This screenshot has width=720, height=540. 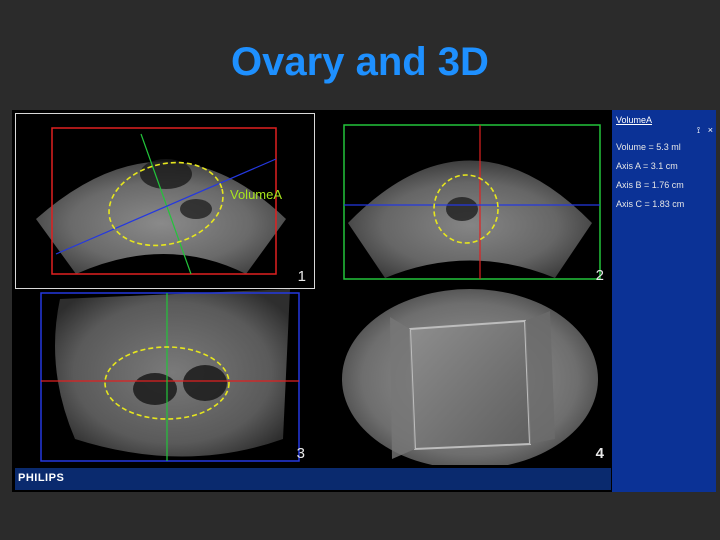 I want to click on volume-measurement: Volume = 5.3 ml, so click(x=648, y=147).